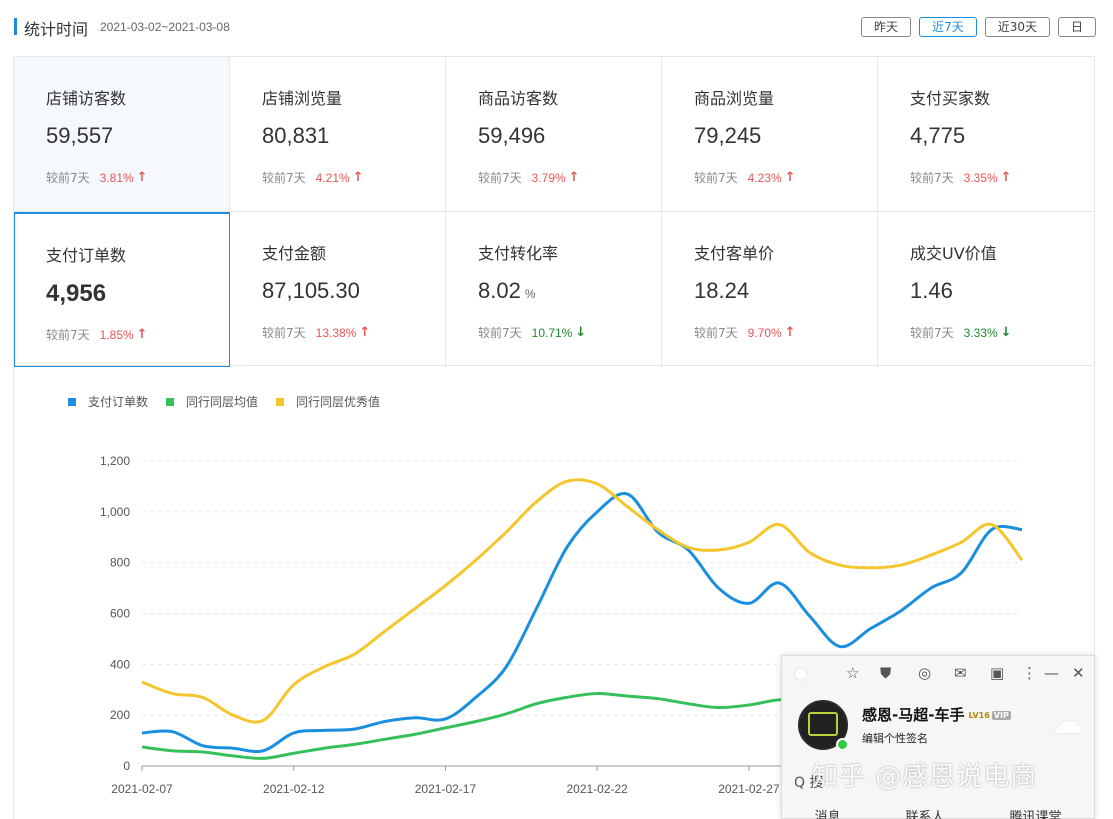 The height and width of the screenshot is (819, 1113). What do you see at coordinates (979, 715) in the screenshot?
I see `level-badge: LV16` at bounding box center [979, 715].